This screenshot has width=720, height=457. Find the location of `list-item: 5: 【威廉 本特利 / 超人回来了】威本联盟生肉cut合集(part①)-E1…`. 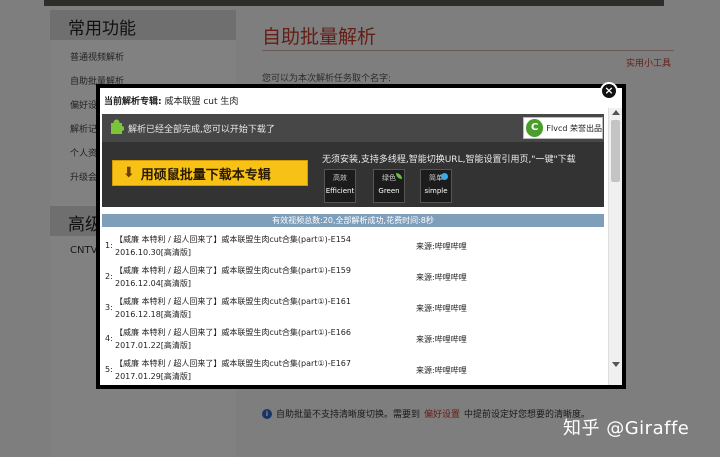

list-item: 5: 【威廉 本特利 / 超人回来了】威本联盟生肉cut合集(part①)-E1… is located at coordinates (352, 370).